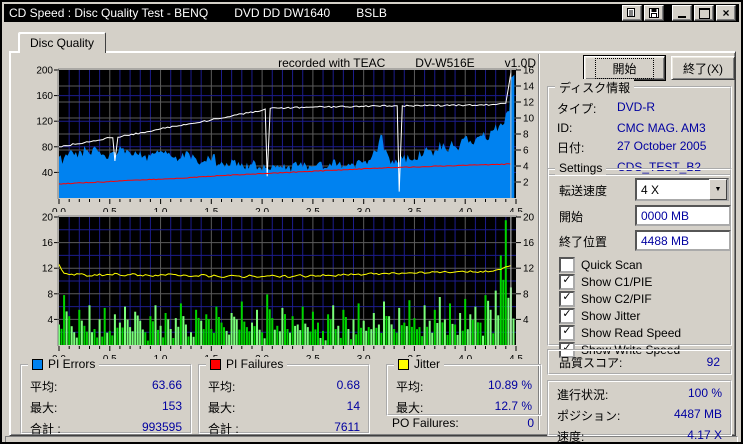  What do you see at coordinates (583, 395) in the screenshot?
I see `progress-label: 進行状況:` at bounding box center [583, 395].